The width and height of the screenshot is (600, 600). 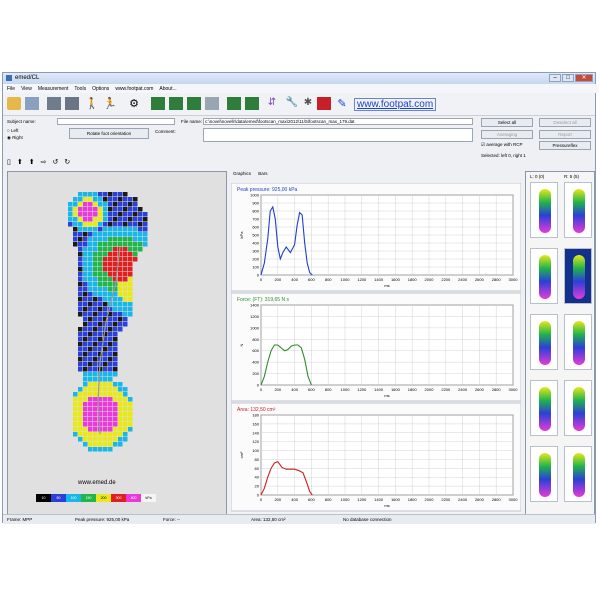 What do you see at coordinates (100, 89) in the screenshot?
I see `menu-options: Options` at bounding box center [100, 89].